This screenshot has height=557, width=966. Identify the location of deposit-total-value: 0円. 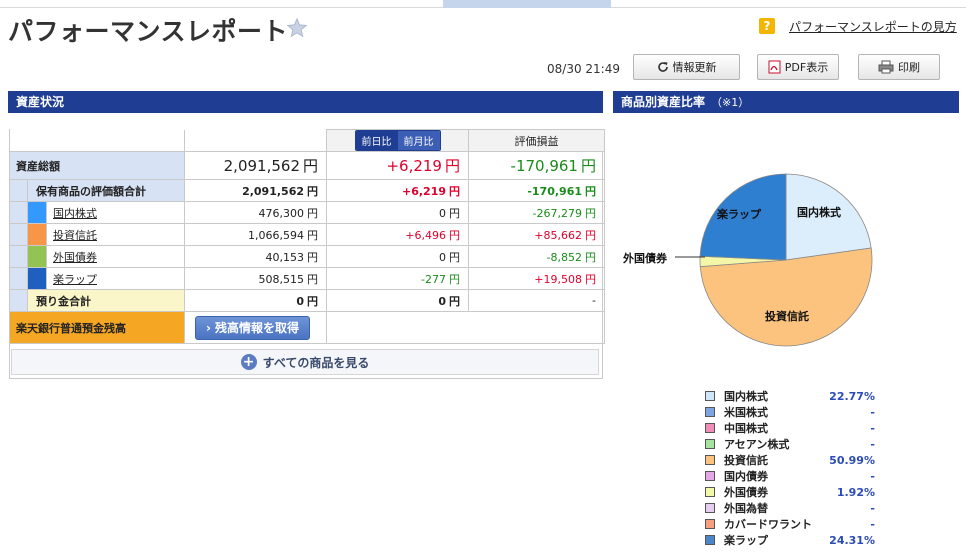
(255, 300).